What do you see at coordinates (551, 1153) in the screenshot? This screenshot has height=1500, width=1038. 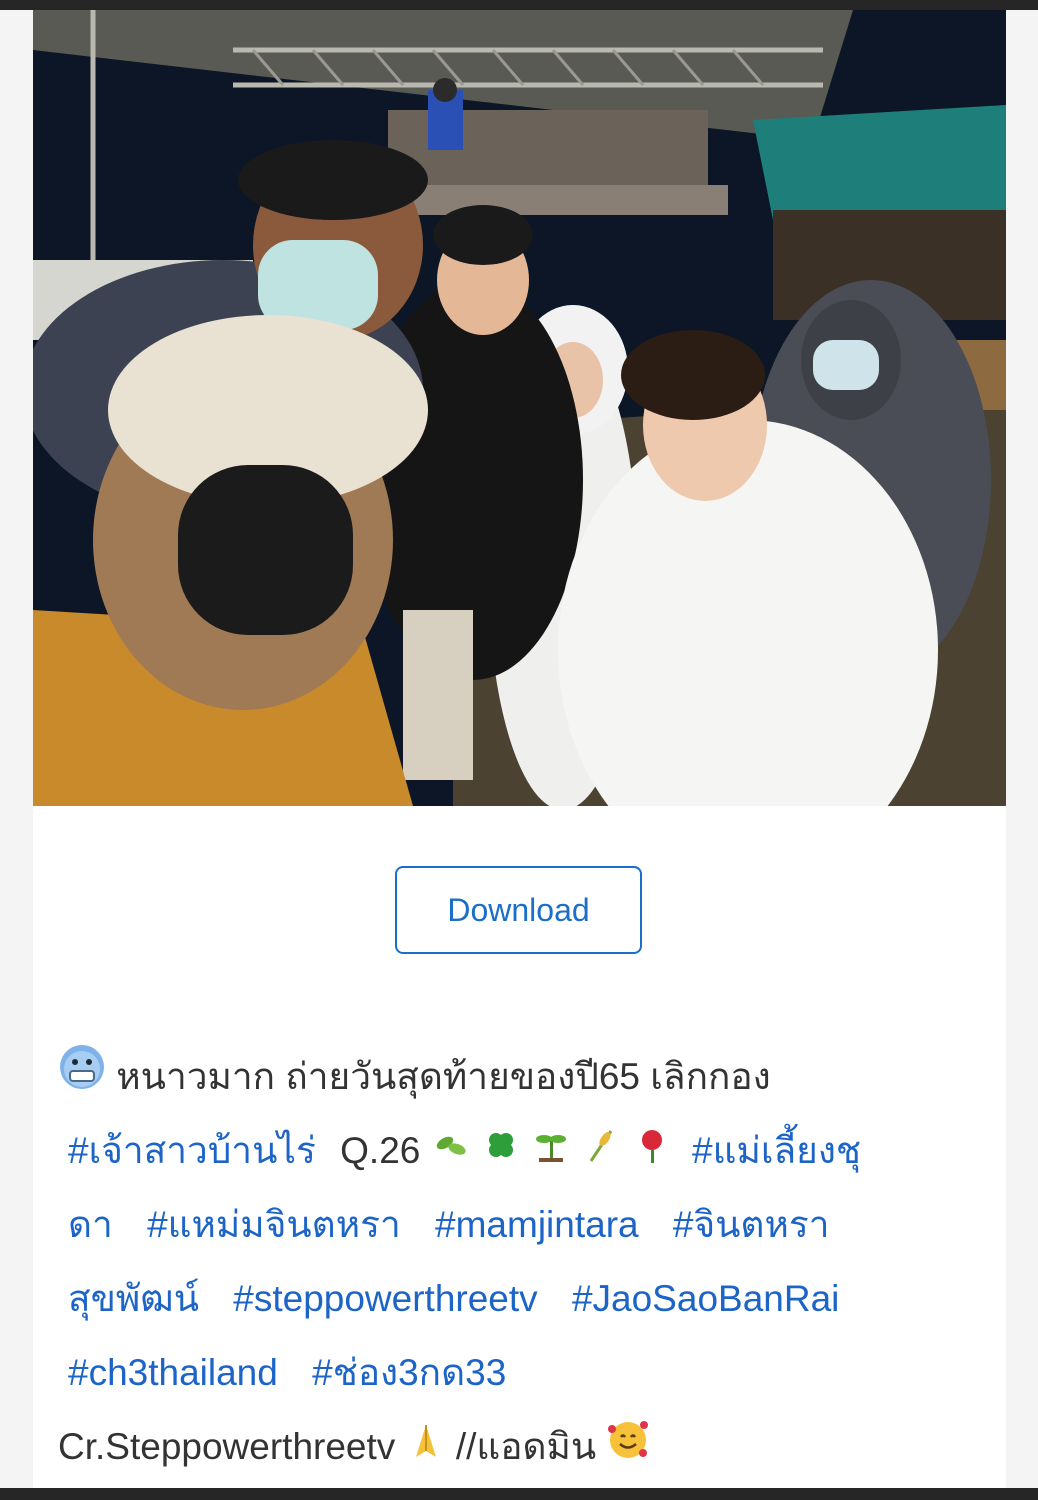 I see `seedling-emoji-icon` at bounding box center [551, 1153].